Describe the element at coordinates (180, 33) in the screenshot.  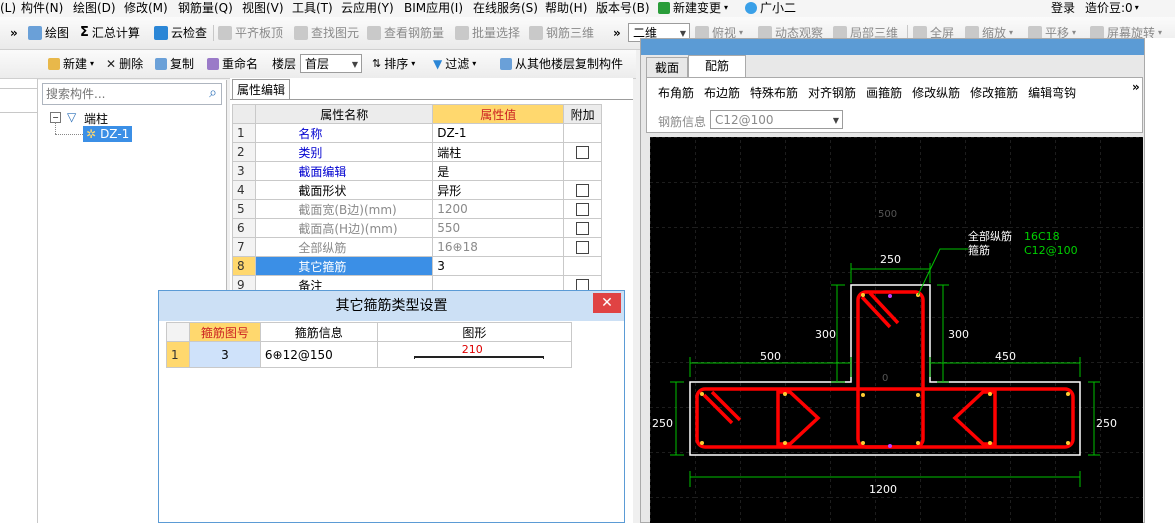
I see `cloud-check-button: 云检查` at that location.